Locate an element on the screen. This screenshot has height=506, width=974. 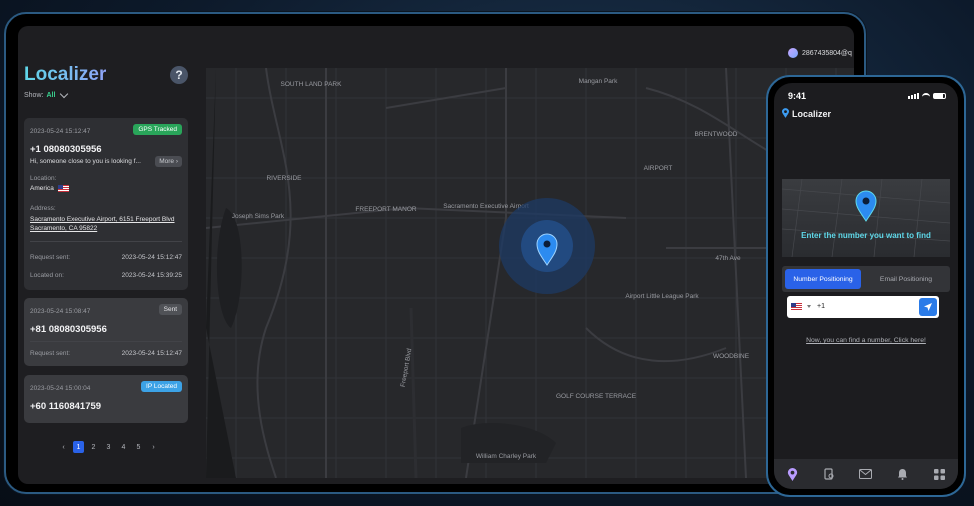
pagination: ‹ 1 2 3 4 5 › is located at coordinates (108, 447).